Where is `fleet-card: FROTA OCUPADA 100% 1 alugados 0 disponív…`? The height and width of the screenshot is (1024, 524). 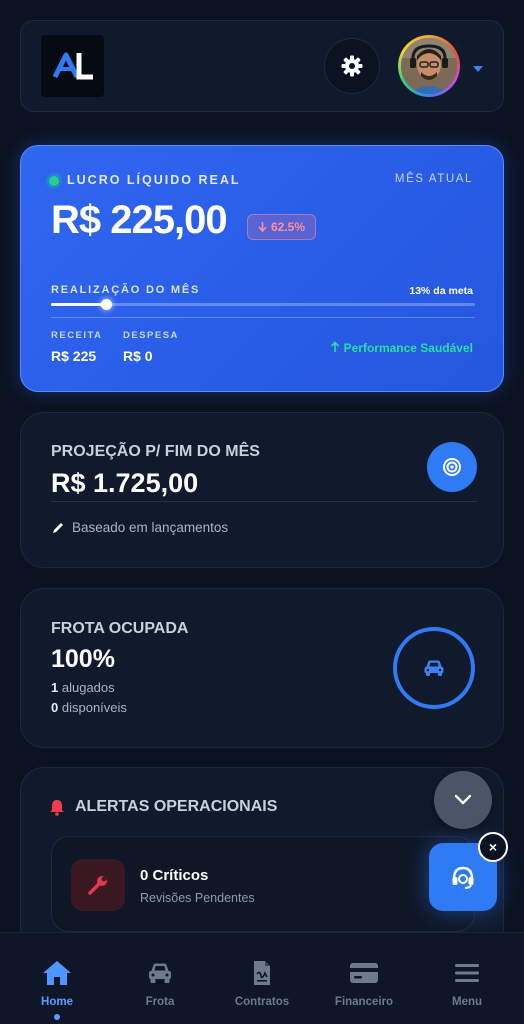 fleet-card: FROTA OCUPADA 100% 1 alugados 0 disponív… is located at coordinates (262, 668).